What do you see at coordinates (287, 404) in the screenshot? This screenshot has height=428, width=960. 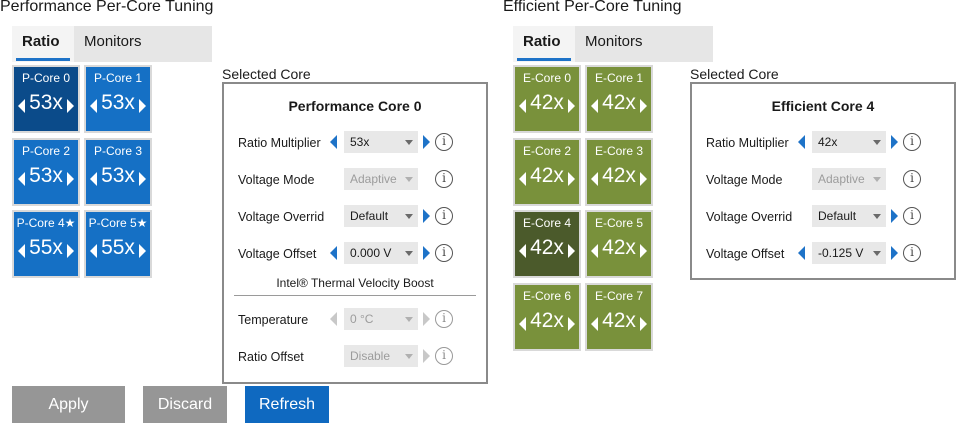 I see `refresh-button: Refresh` at bounding box center [287, 404].